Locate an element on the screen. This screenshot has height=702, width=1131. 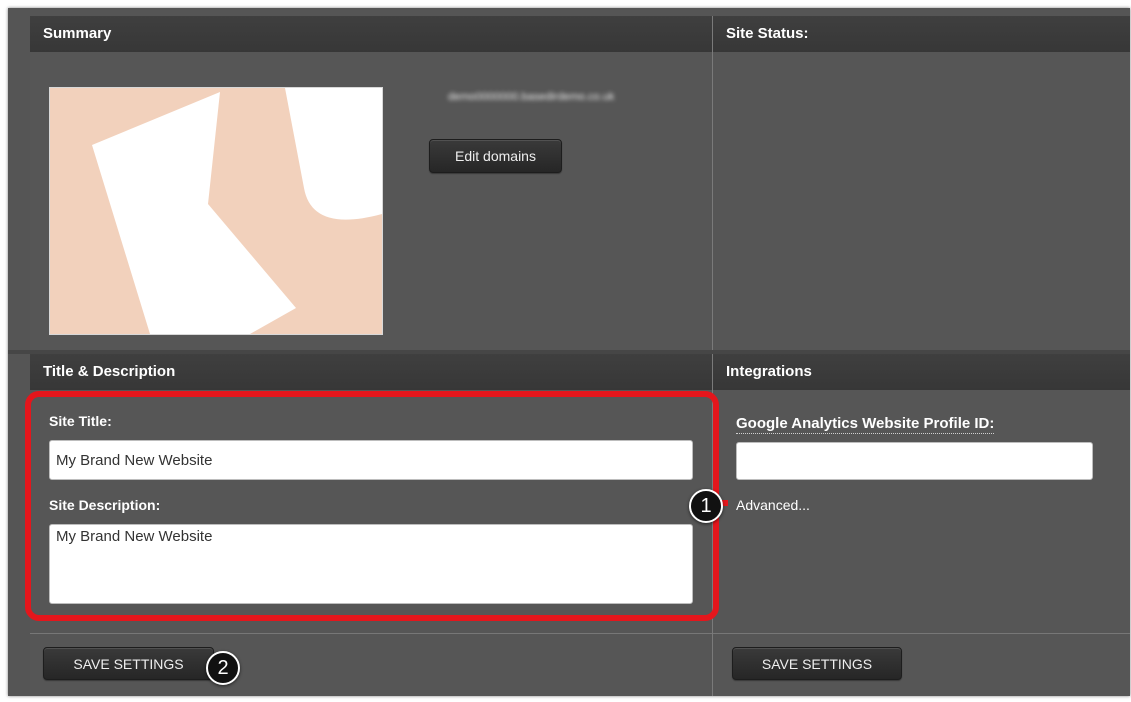
site-thumbnail-graphic is located at coordinates (216, 211).